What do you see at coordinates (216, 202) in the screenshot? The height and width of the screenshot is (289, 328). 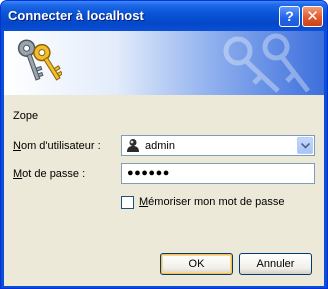 I see `remember-label-text: émoriser mon mot de passe` at bounding box center [216, 202].